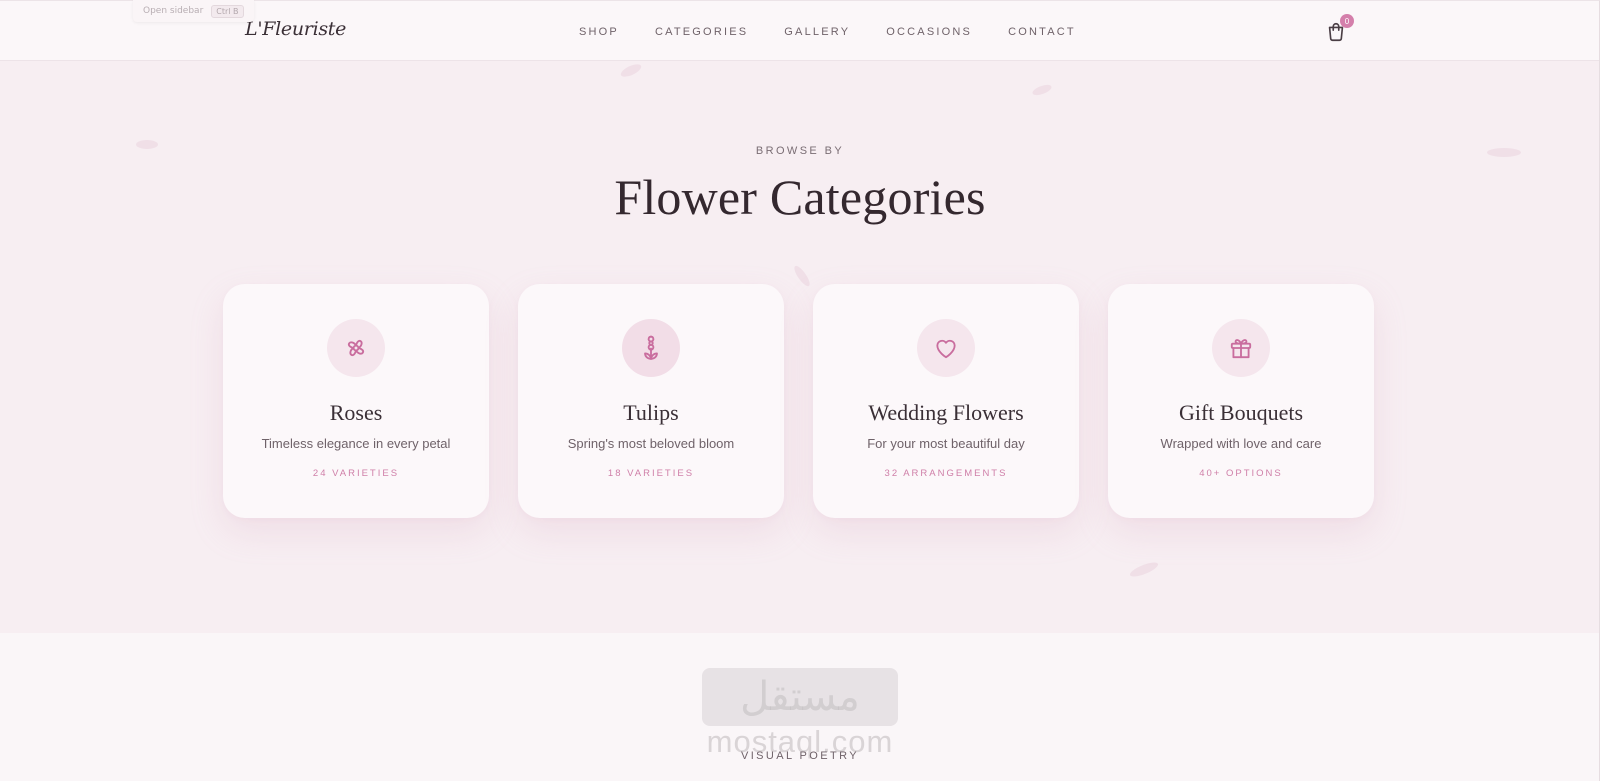 This screenshot has height=781, width=1600. Describe the element at coordinates (356, 412) in the screenshot. I see `category-name: Roses` at that location.